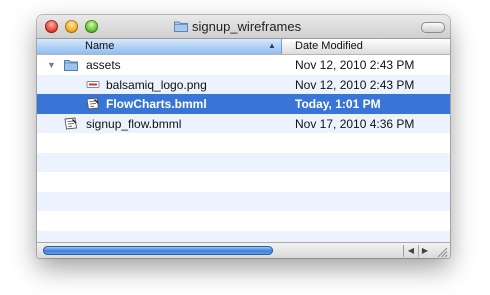 The width and height of the screenshot is (490, 295). I want to click on sort-ascending-icon: ▲, so click(272, 45).